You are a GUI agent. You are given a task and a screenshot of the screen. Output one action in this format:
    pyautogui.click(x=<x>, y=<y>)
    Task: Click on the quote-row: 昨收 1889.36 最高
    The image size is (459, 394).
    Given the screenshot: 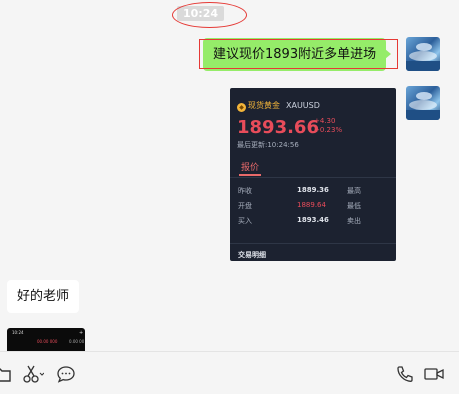 What is the action you would take?
    pyautogui.click(x=299, y=190)
    